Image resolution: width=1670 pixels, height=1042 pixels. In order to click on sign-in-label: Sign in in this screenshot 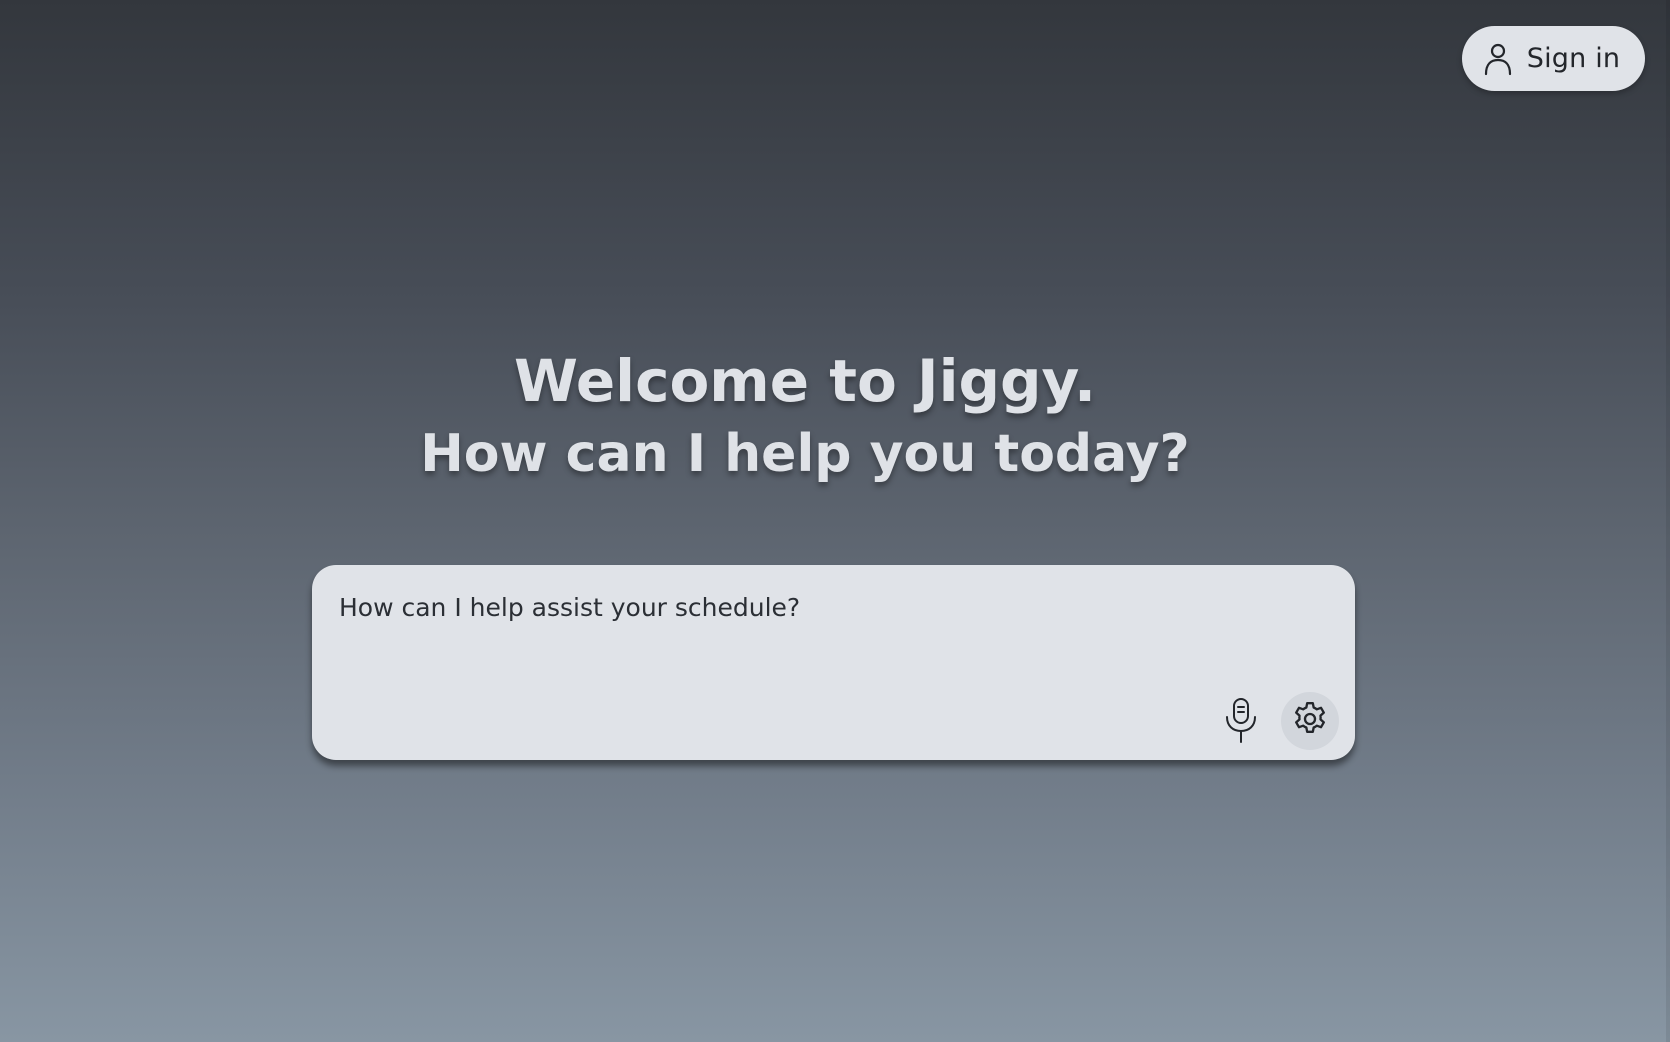, I will do `click(1573, 58)`.